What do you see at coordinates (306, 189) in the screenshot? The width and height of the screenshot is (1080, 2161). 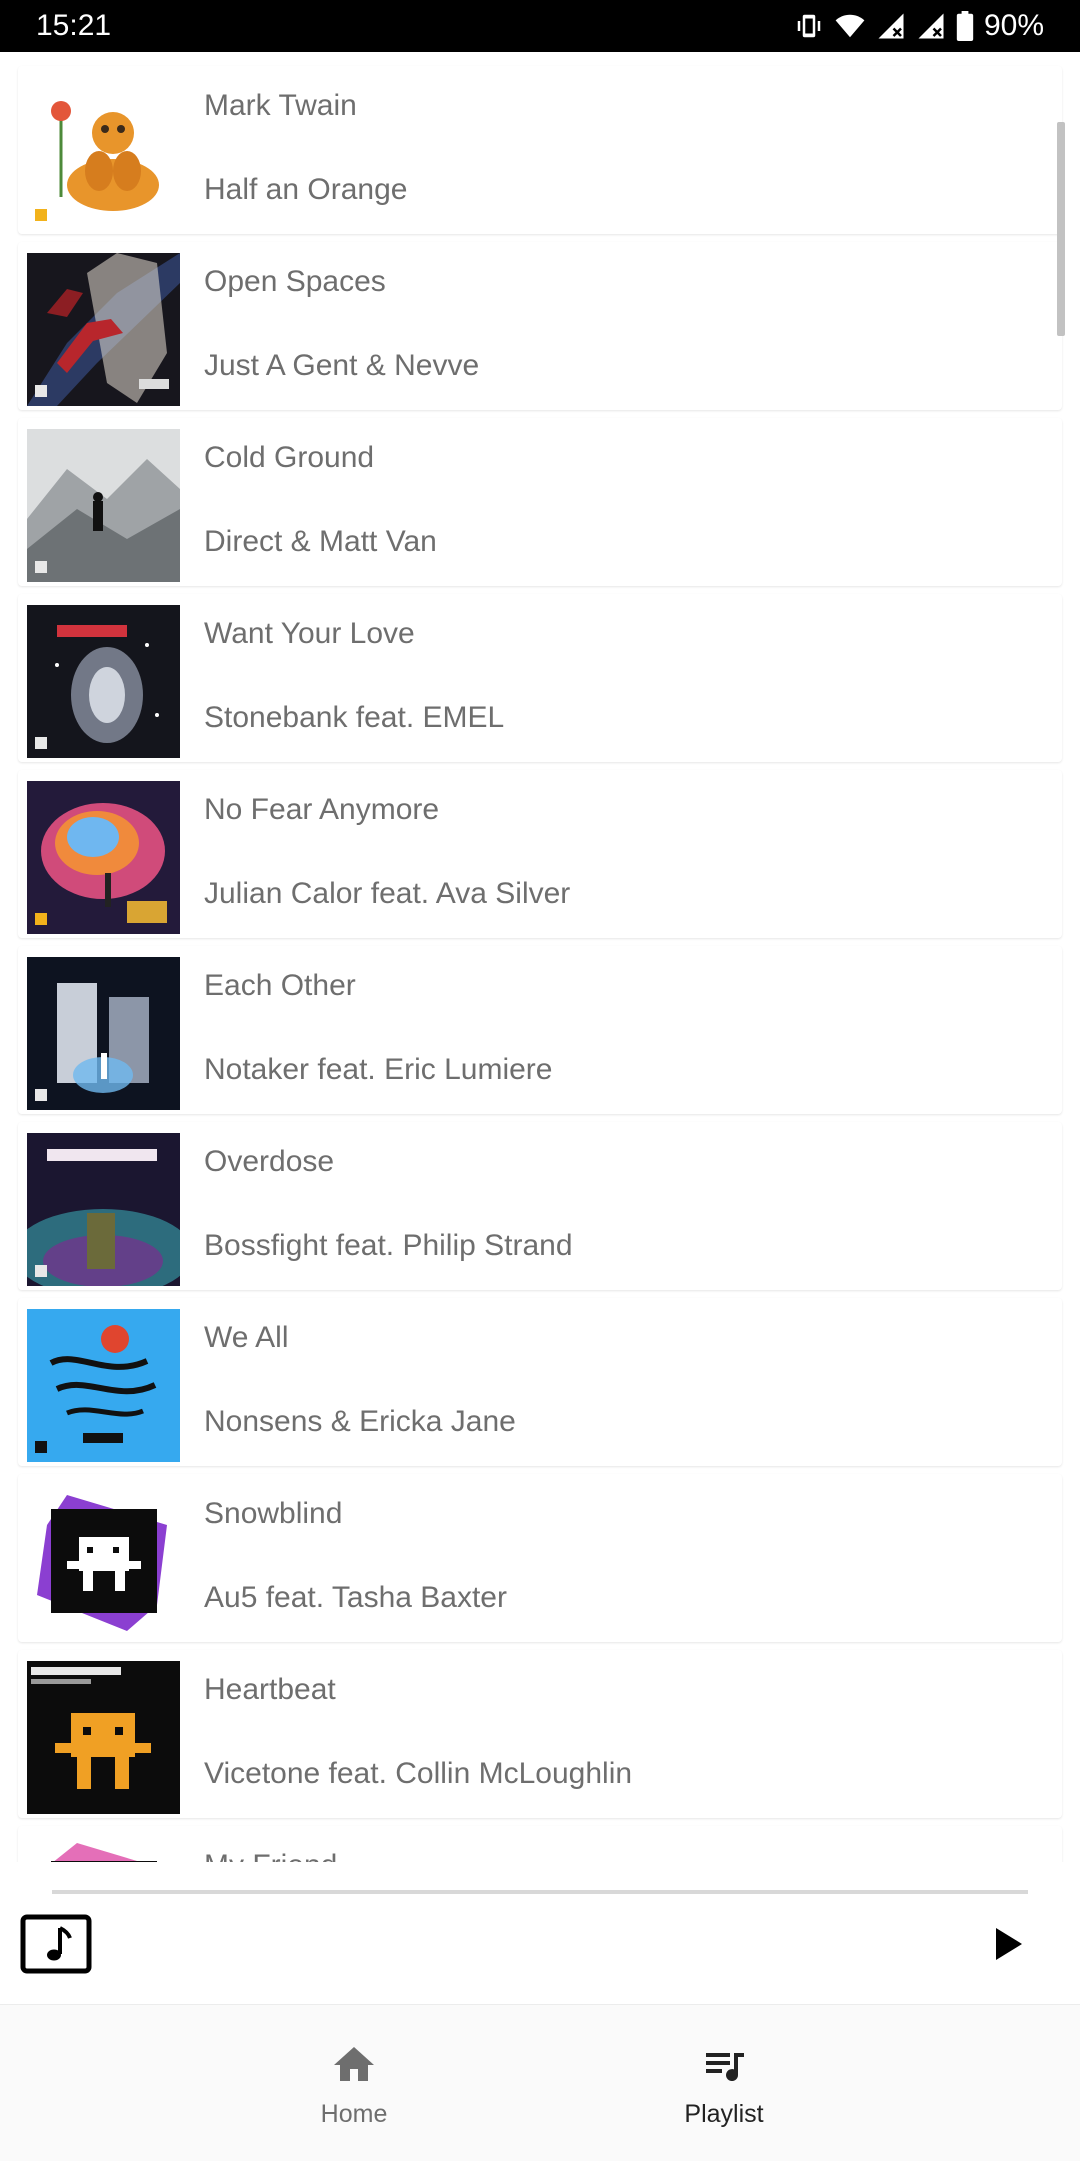 I see `track-artist: Half an Orange` at bounding box center [306, 189].